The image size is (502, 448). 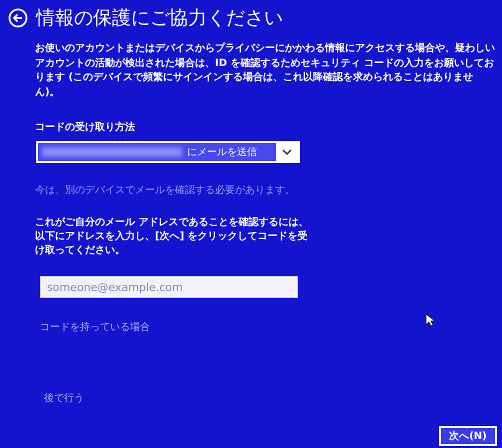 I want to click on later-link: 後で行う, so click(x=64, y=398).